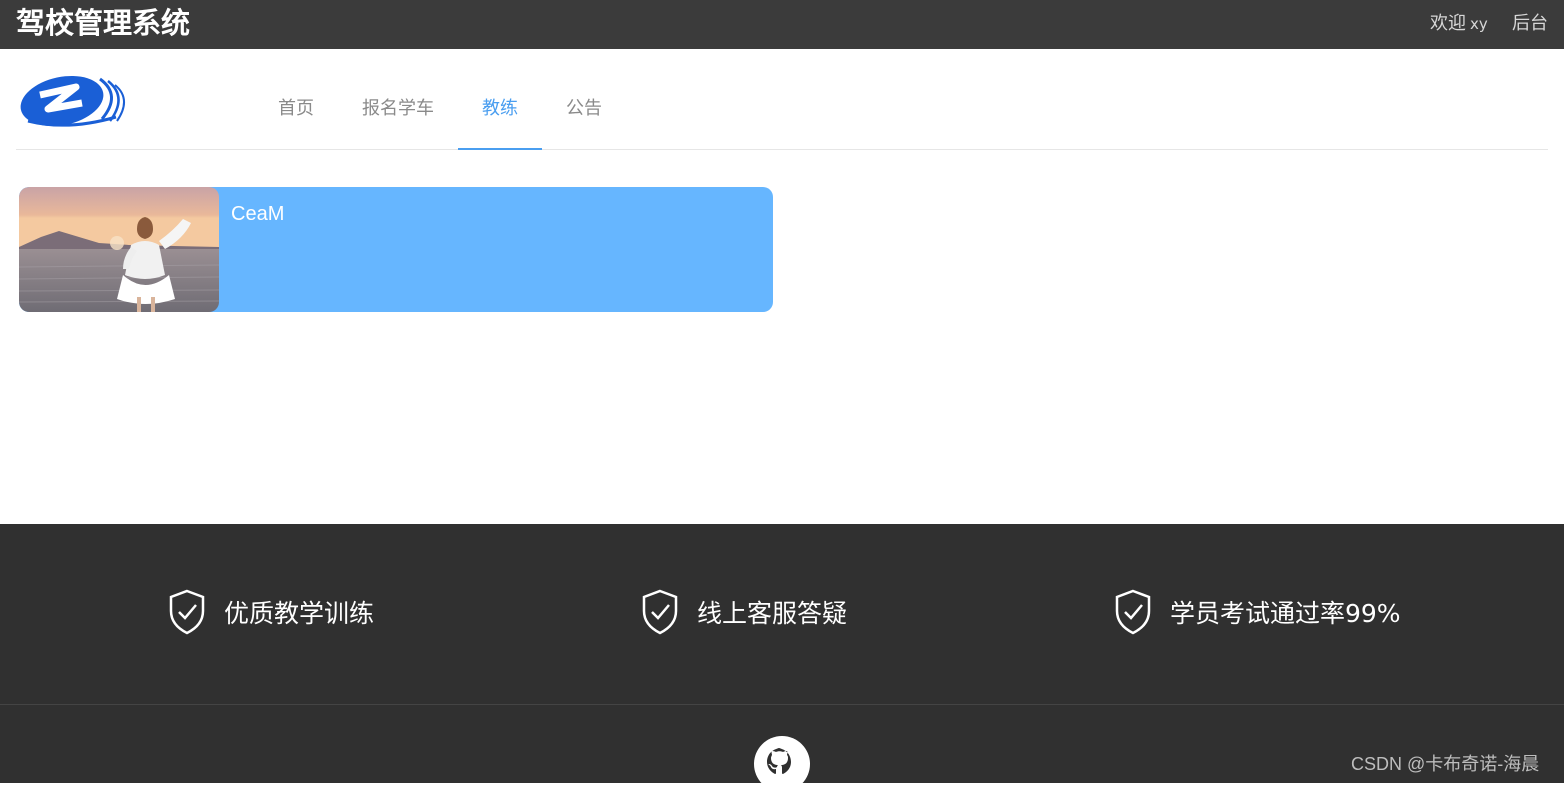 Image resolution: width=1564 pixels, height=794 pixels. Describe the element at coordinates (782, 99) in the screenshot. I see `header: 首页 报名学车 教练 公告` at that location.